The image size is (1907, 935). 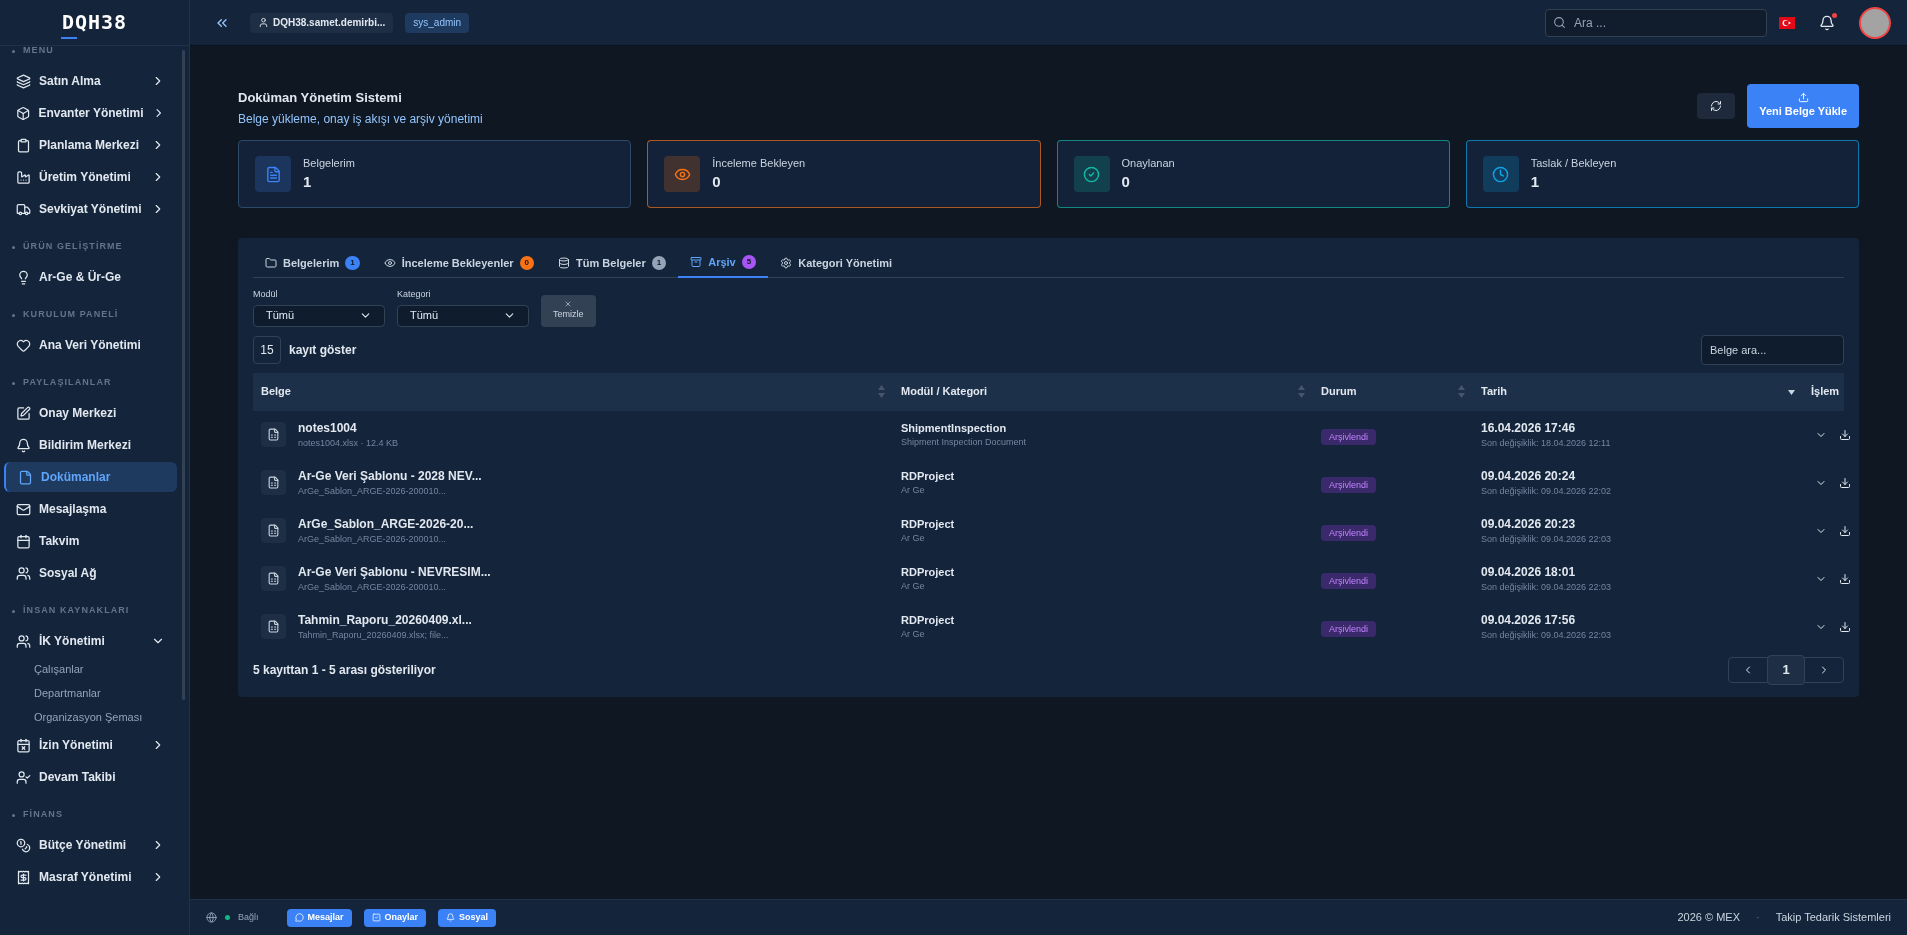 What do you see at coordinates (90, 413) in the screenshot?
I see `sidebar-item: Onay Merkezi` at bounding box center [90, 413].